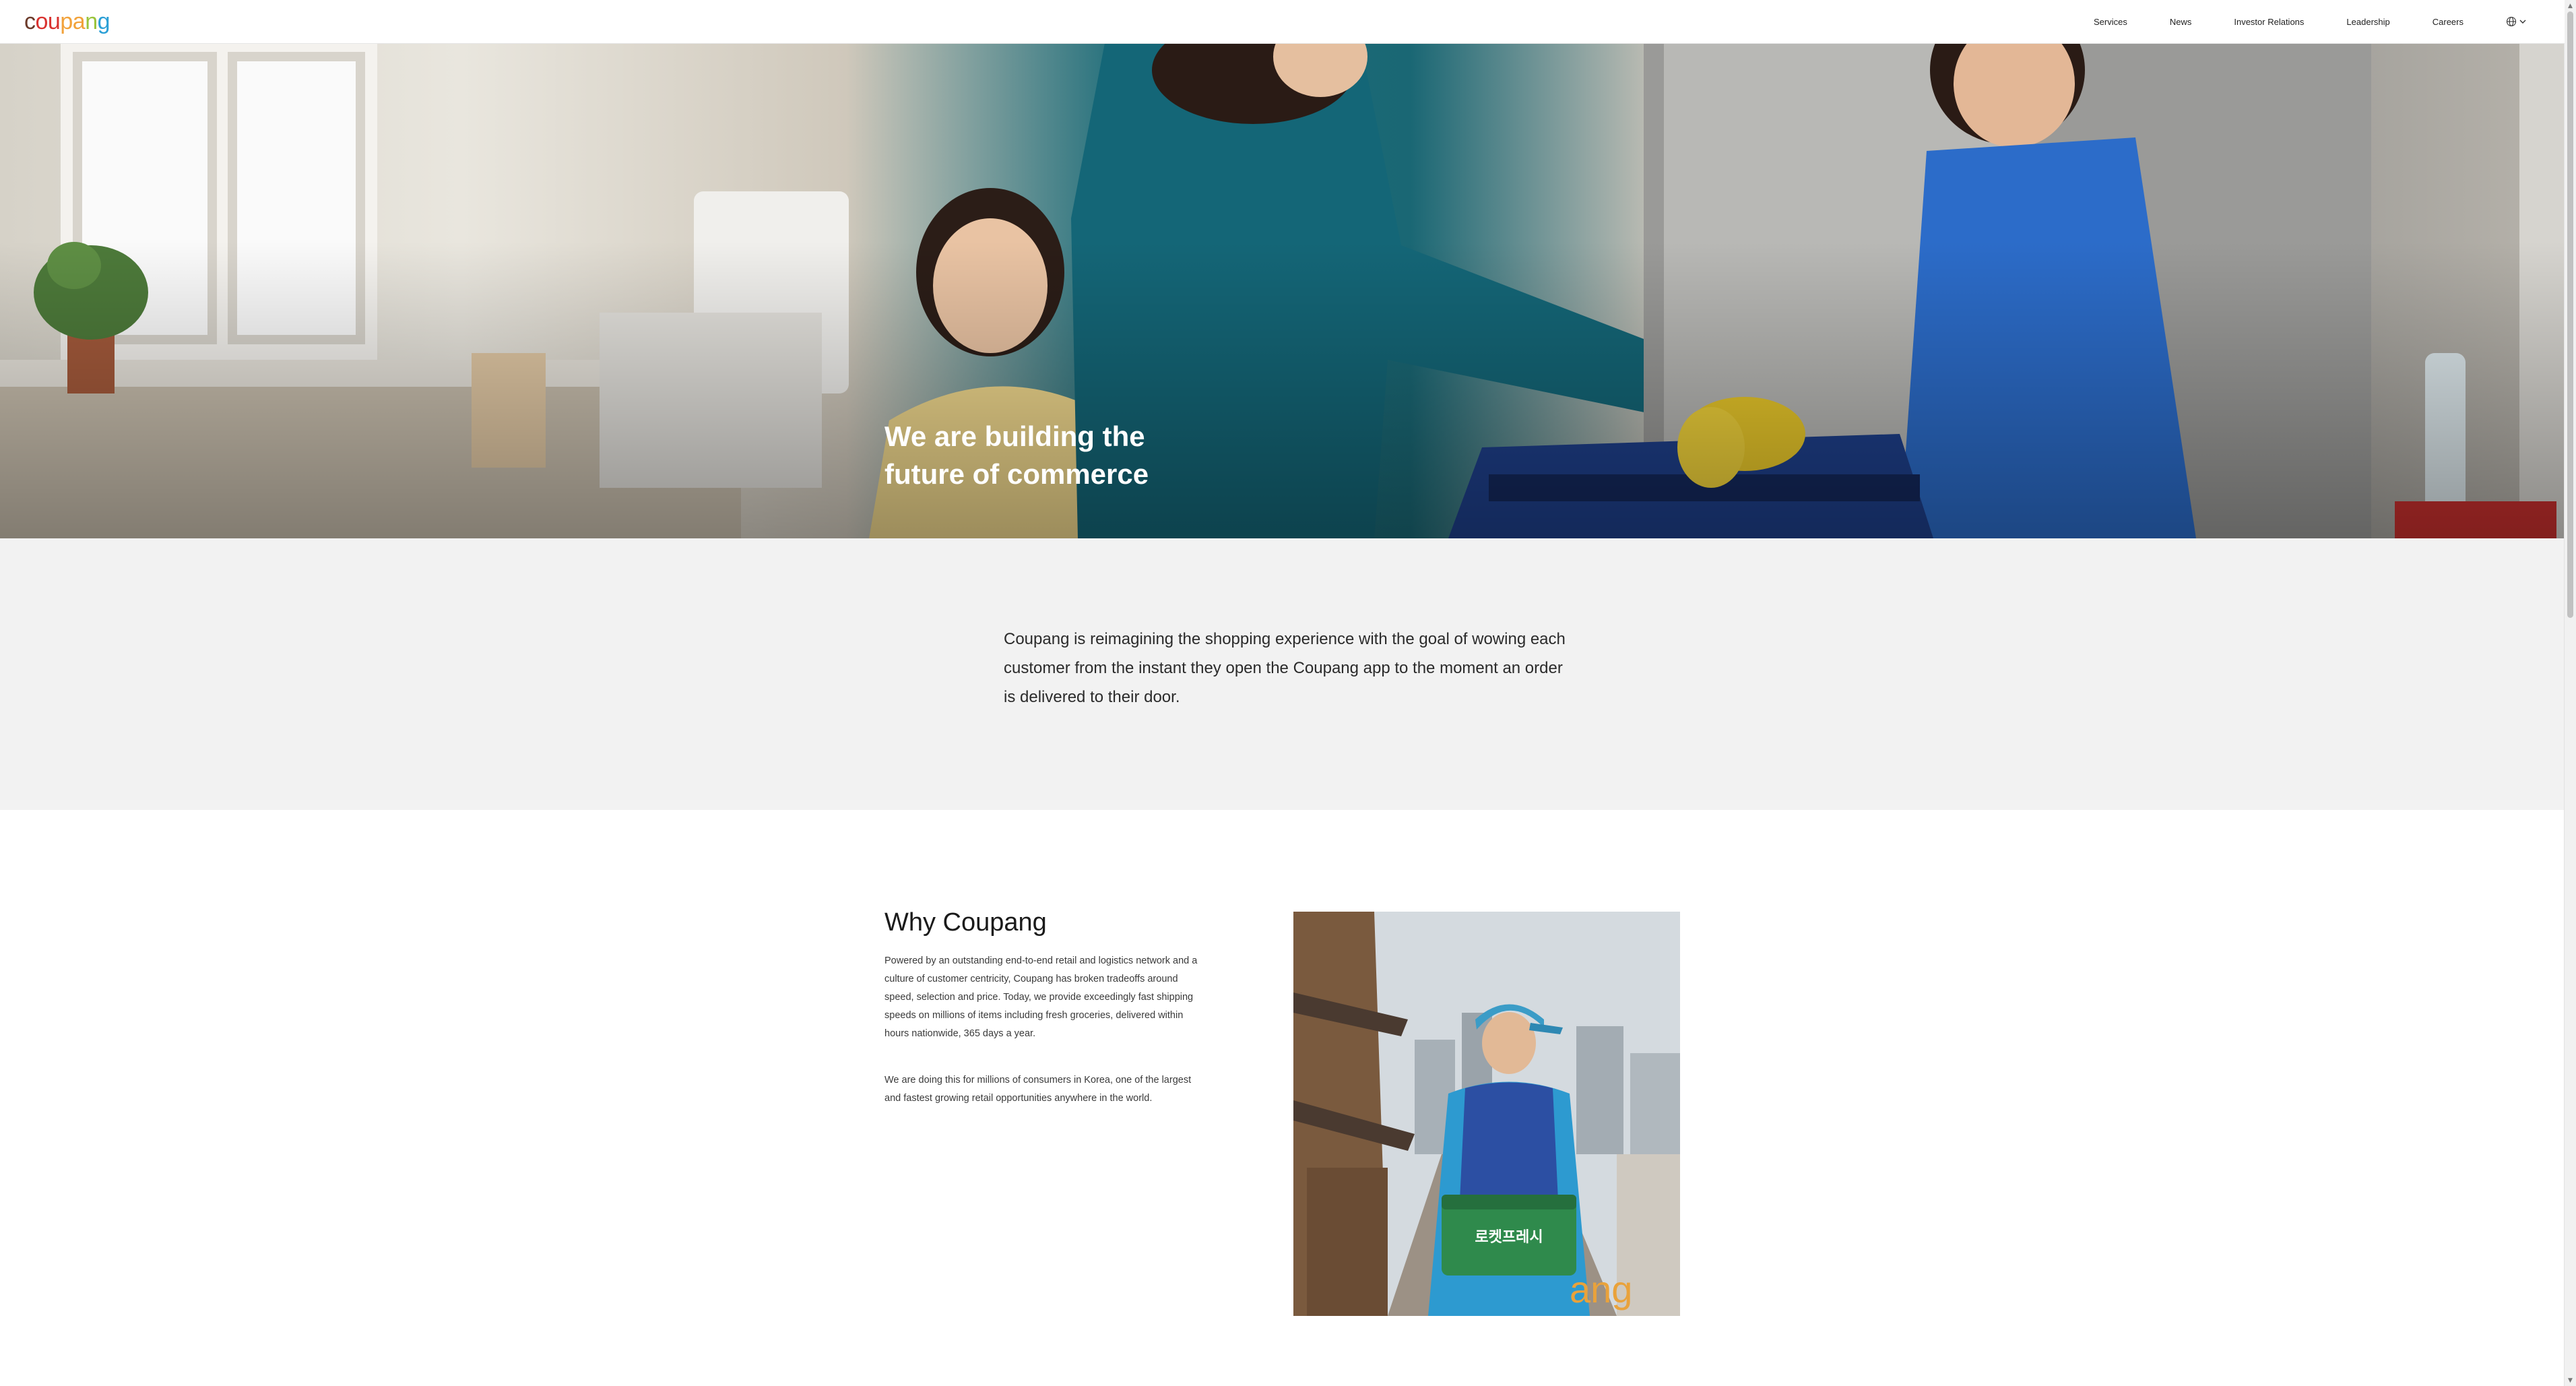 The width and height of the screenshot is (2576, 1386). I want to click on nav-item-investor-relations: Investor Relations, so click(2269, 22).